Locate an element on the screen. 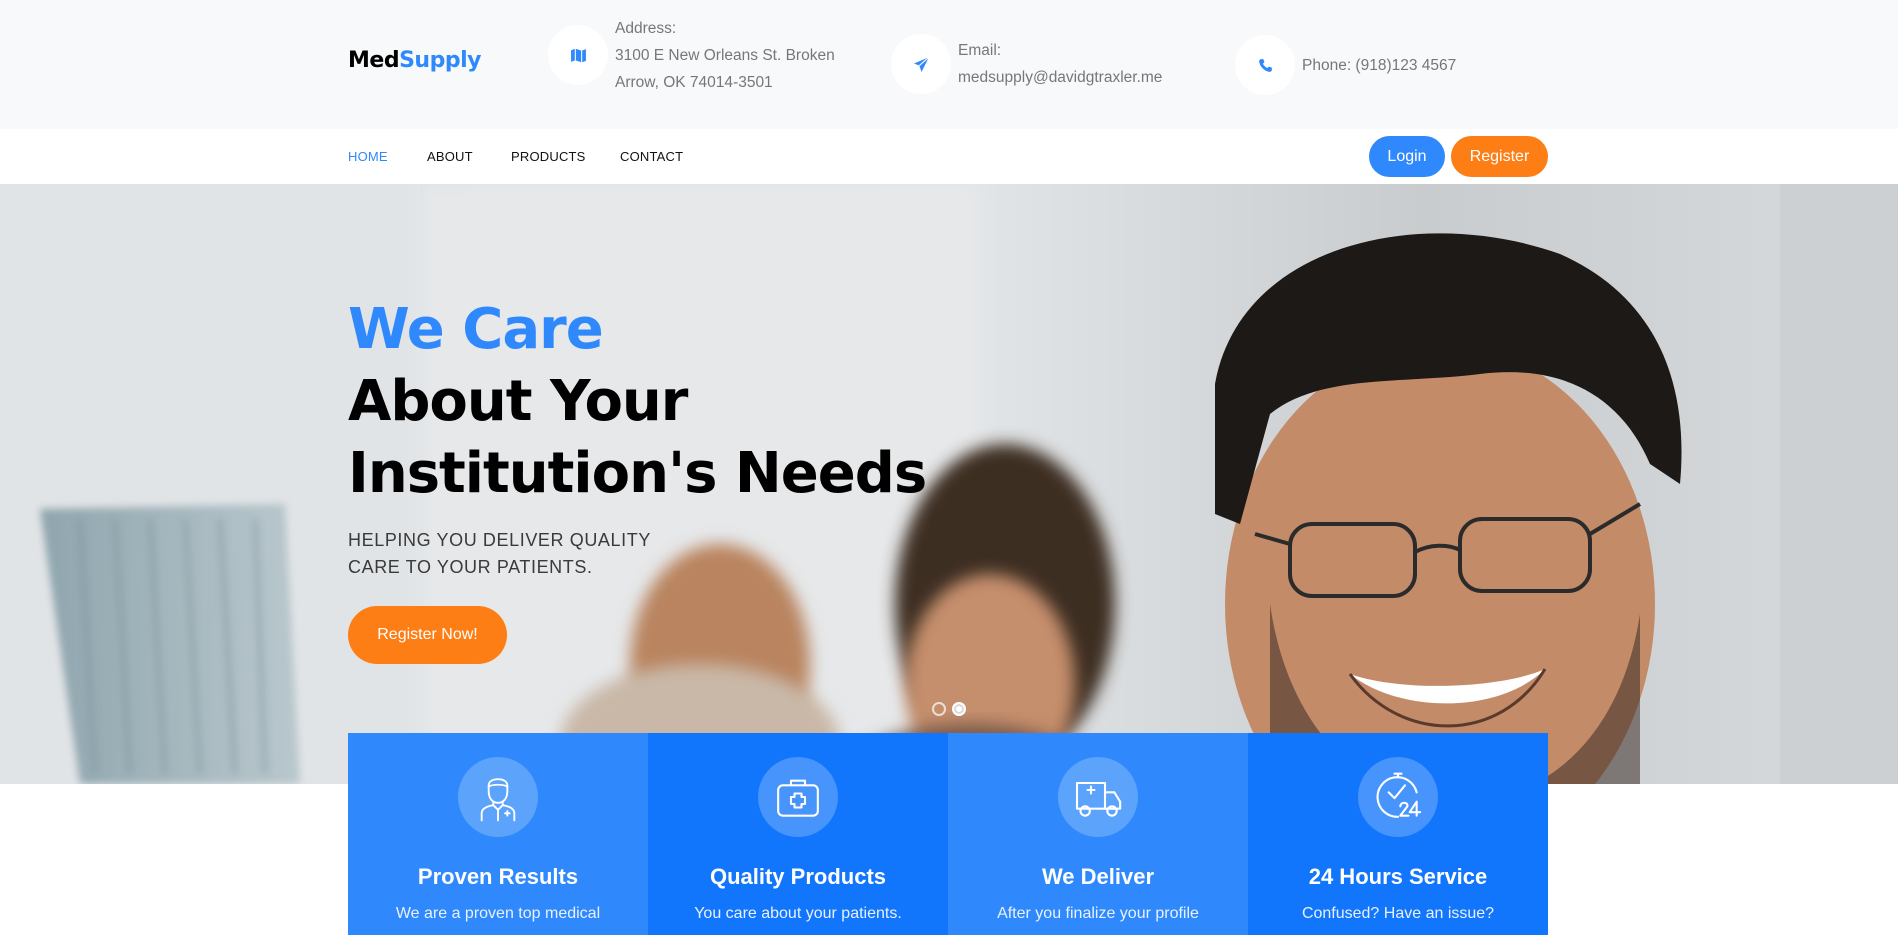 Image resolution: width=1898 pixels, height=935 pixels. feature-description: We are a proven top medical is located at coordinates (498, 913).